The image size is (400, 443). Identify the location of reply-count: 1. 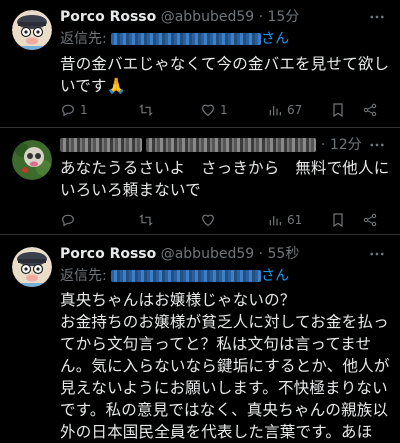
(84, 110).